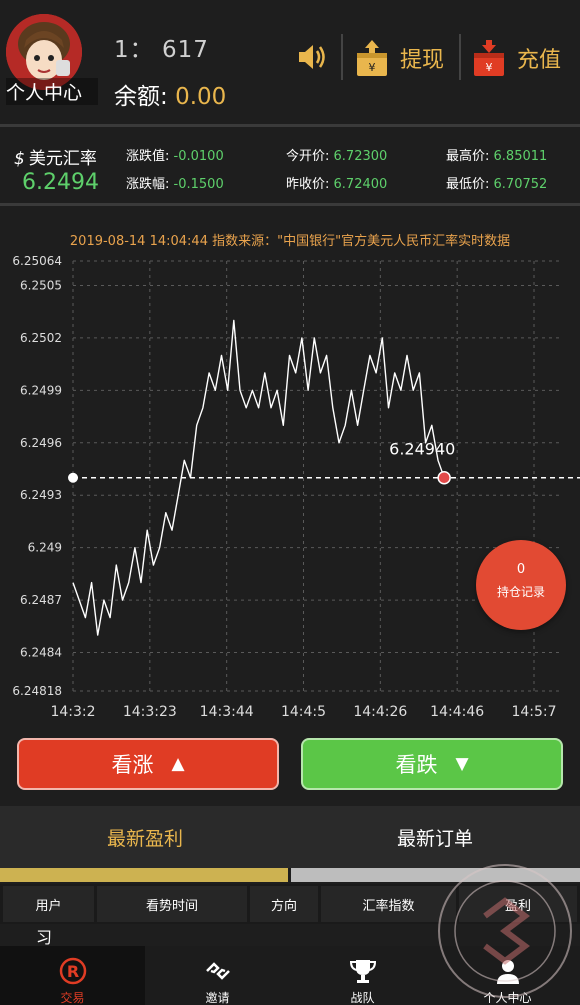 Image resolution: width=580 pixels, height=1005 pixels. Describe the element at coordinates (520, 184) in the screenshot. I see `low-price-number: 6.70752` at that location.